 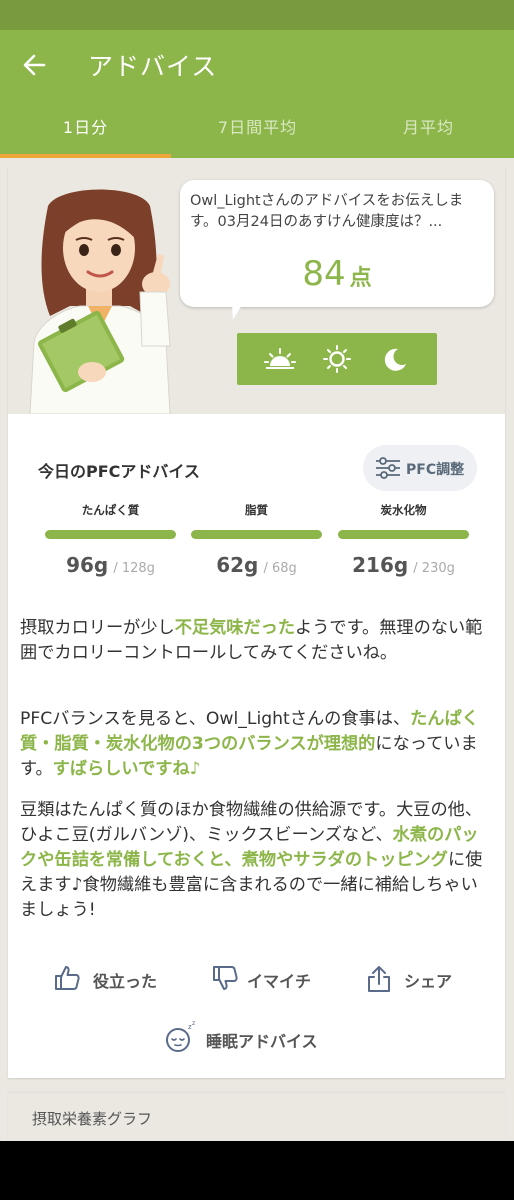 I want to click on sleep-advice-button: z z 睡眠アドバイス, so click(x=254, y=1038).